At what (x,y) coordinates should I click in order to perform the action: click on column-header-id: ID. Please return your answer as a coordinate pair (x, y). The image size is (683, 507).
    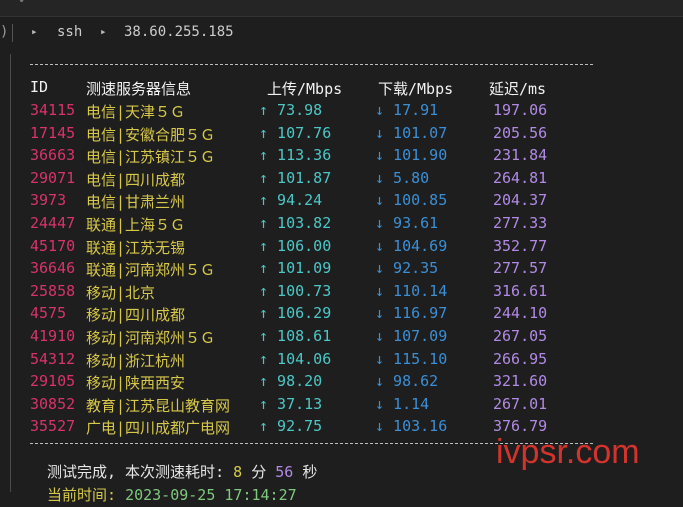
    Looking at the image, I should click on (39, 87).